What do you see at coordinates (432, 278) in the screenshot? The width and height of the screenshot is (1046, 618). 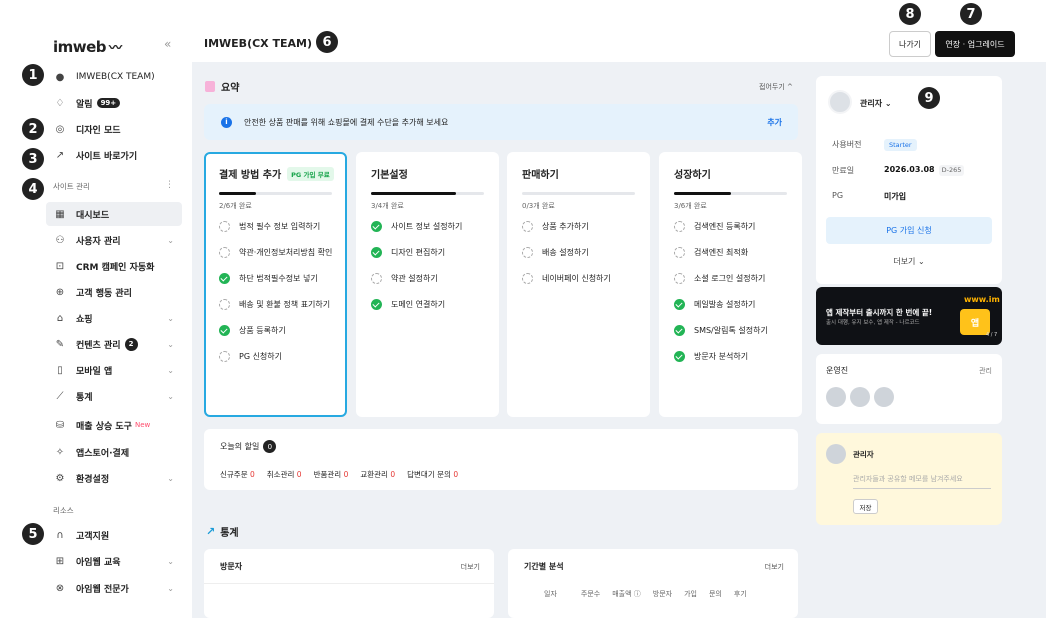 I see `task-item: 약관 설정하기` at bounding box center [432, 278].